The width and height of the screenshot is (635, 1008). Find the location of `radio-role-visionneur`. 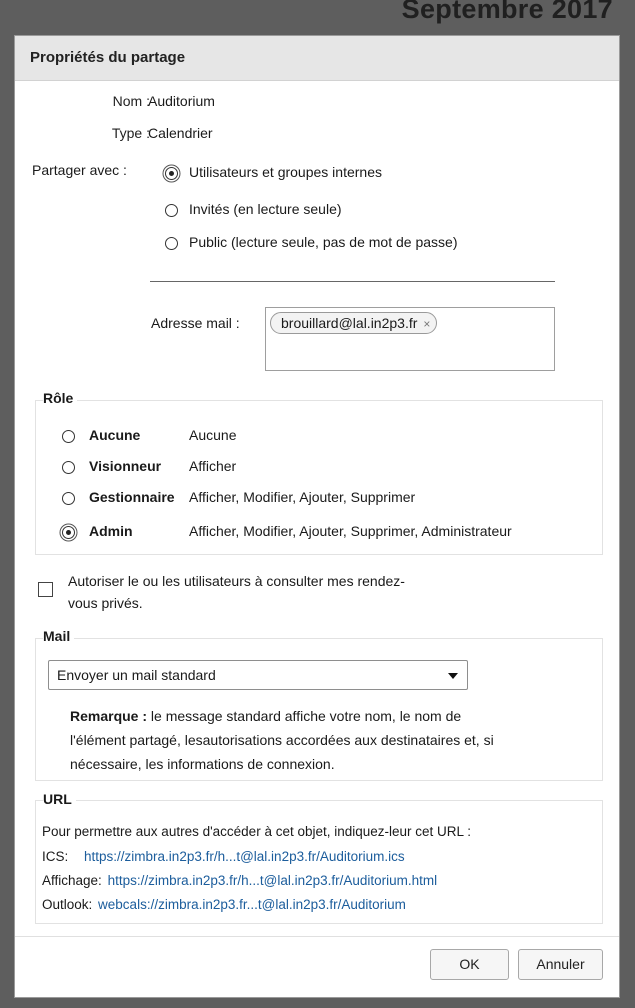

radio-role-visionneur is located at coordinates (68, 467).